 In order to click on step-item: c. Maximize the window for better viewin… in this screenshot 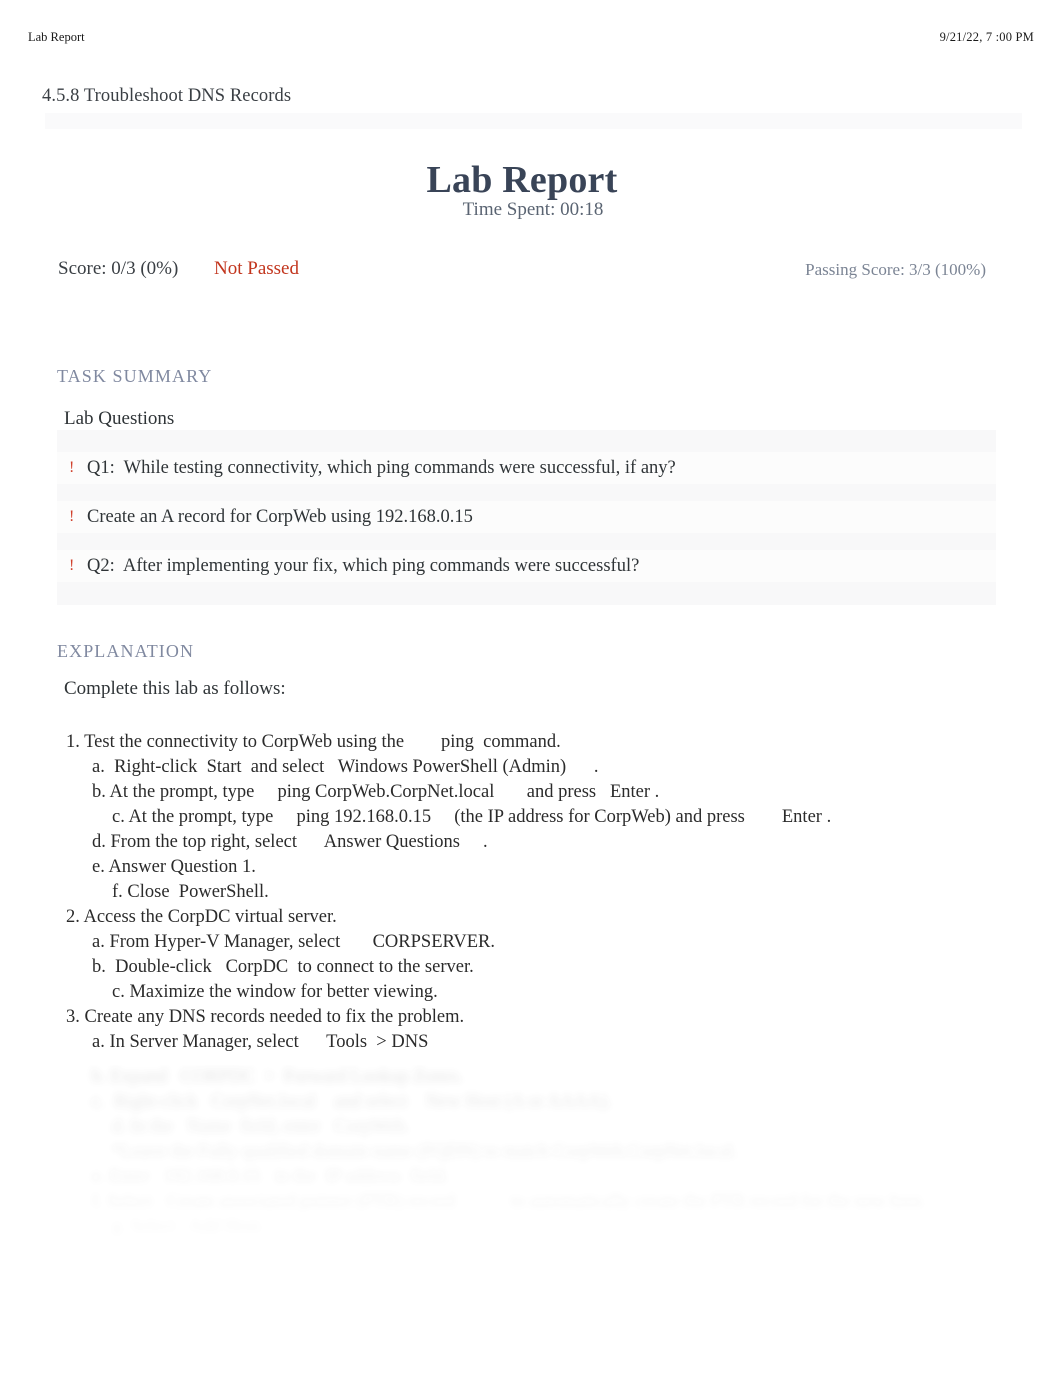, I will do `click(275, 992)`.